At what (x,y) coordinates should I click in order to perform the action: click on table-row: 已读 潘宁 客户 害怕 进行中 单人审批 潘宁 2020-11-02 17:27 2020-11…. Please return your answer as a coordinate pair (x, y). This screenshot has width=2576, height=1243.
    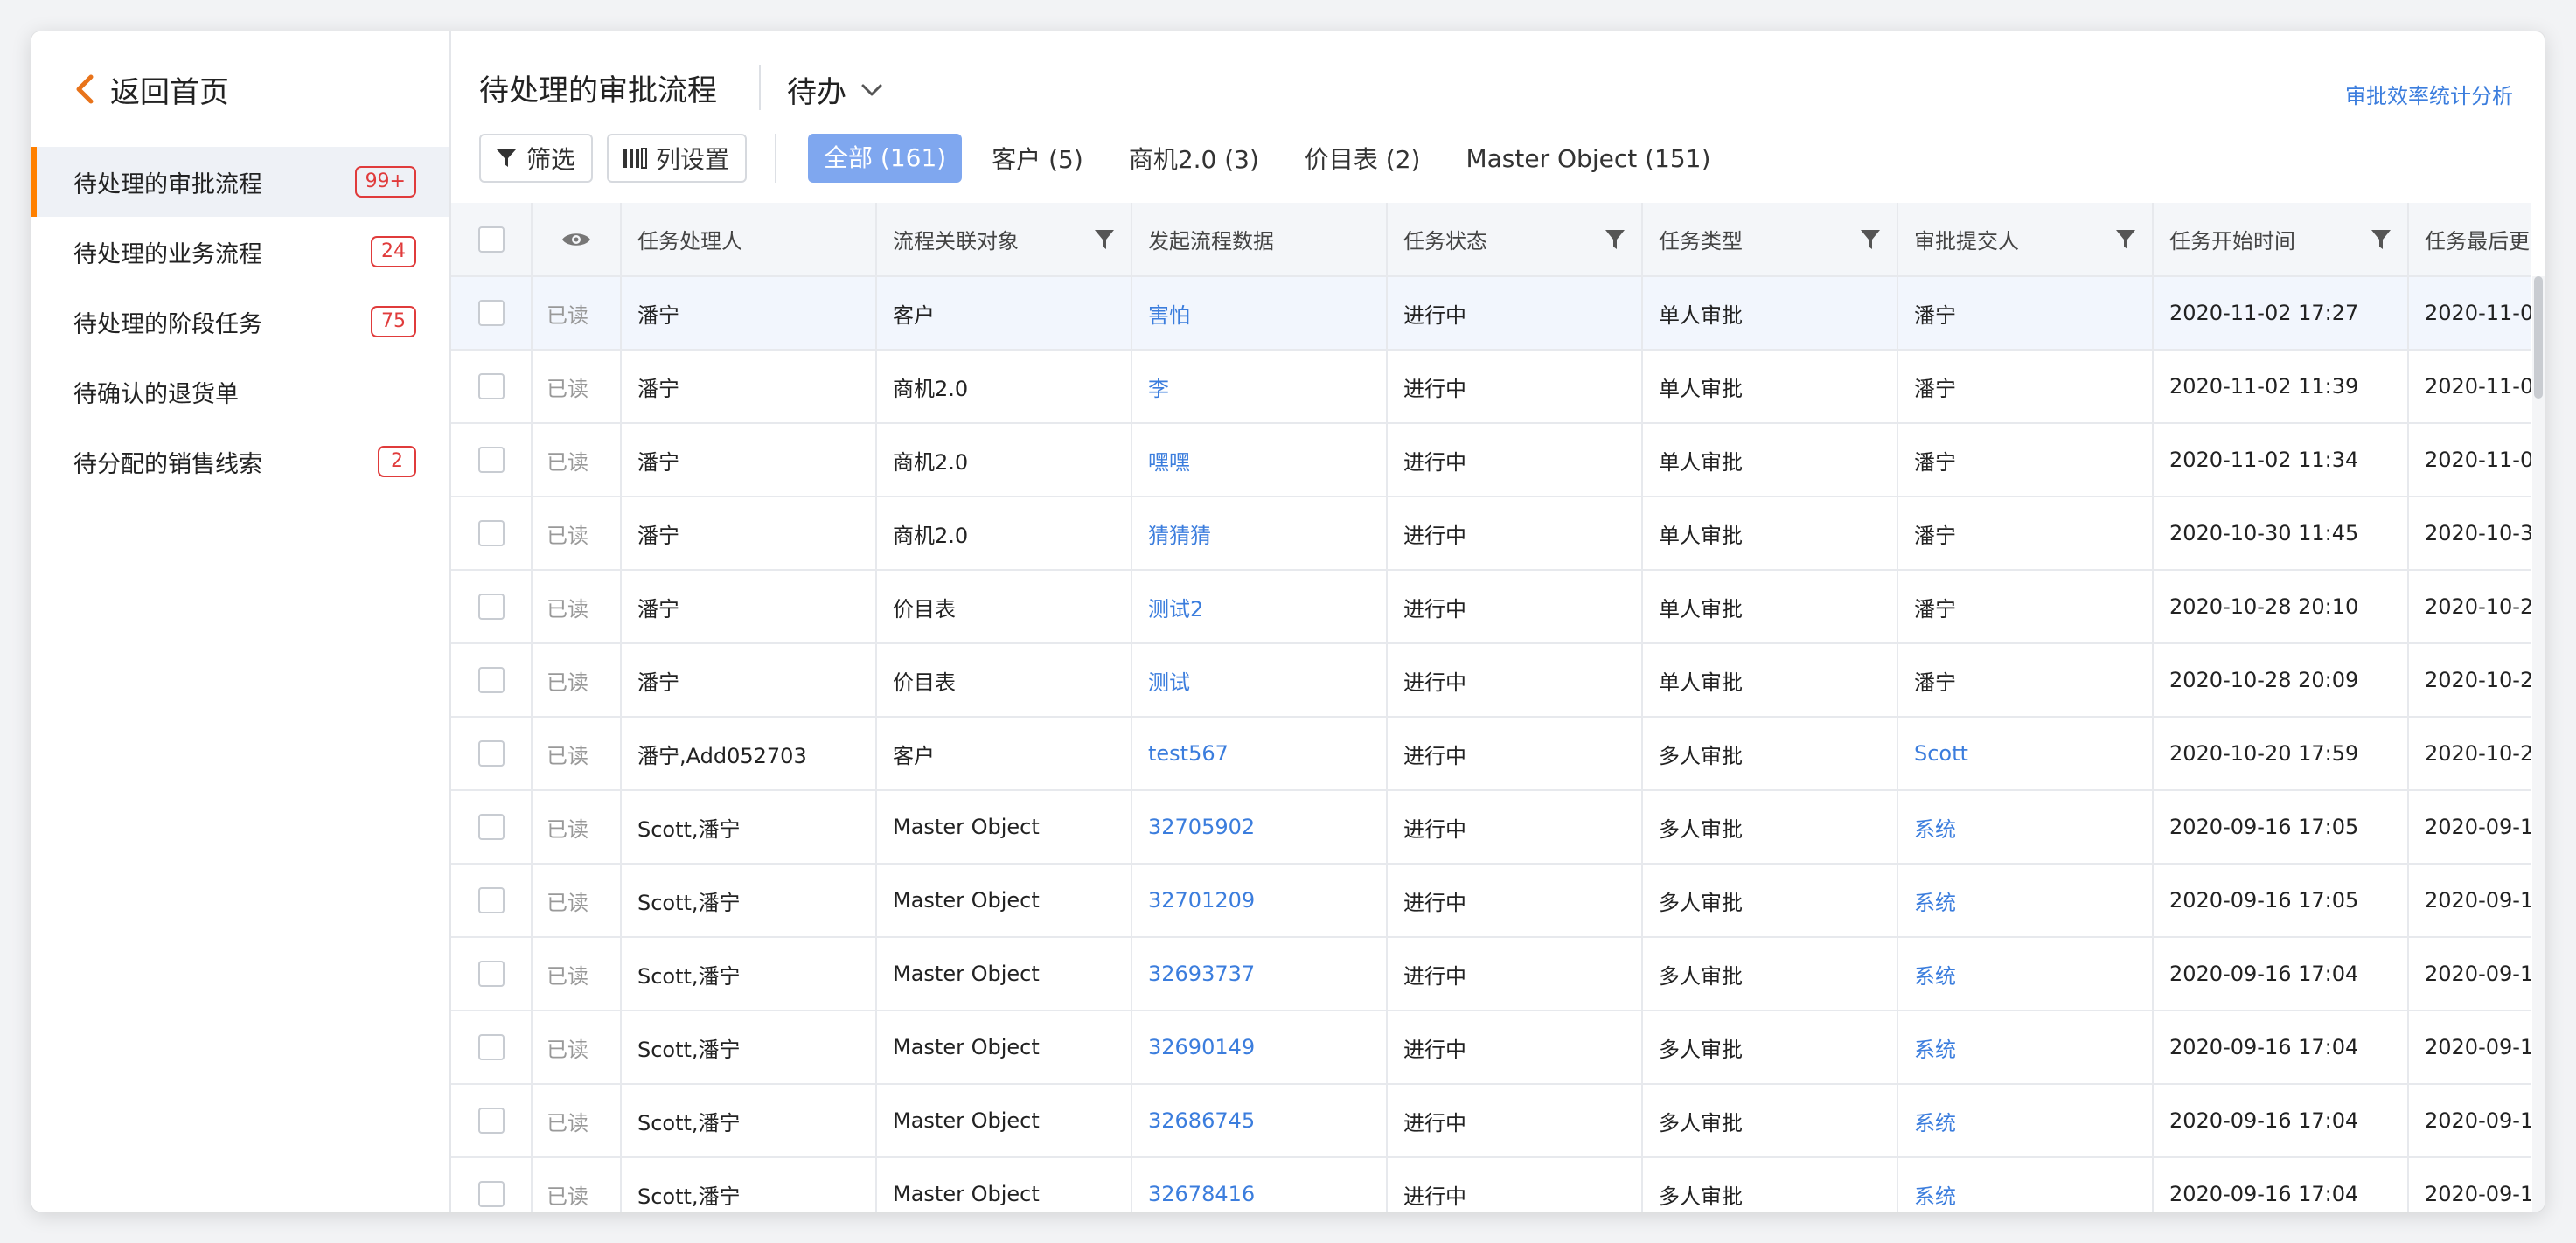
    Looking at the image, I should click on (1491, 313).